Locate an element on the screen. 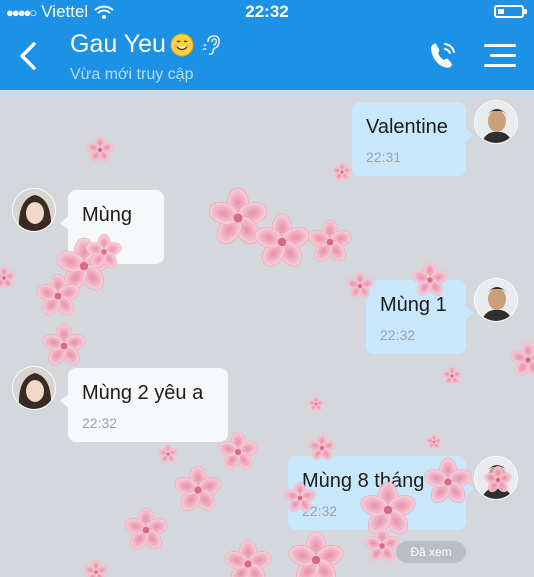 The image size is (534, 577). message-time: 22:31 is located at coordinates (384, 157).